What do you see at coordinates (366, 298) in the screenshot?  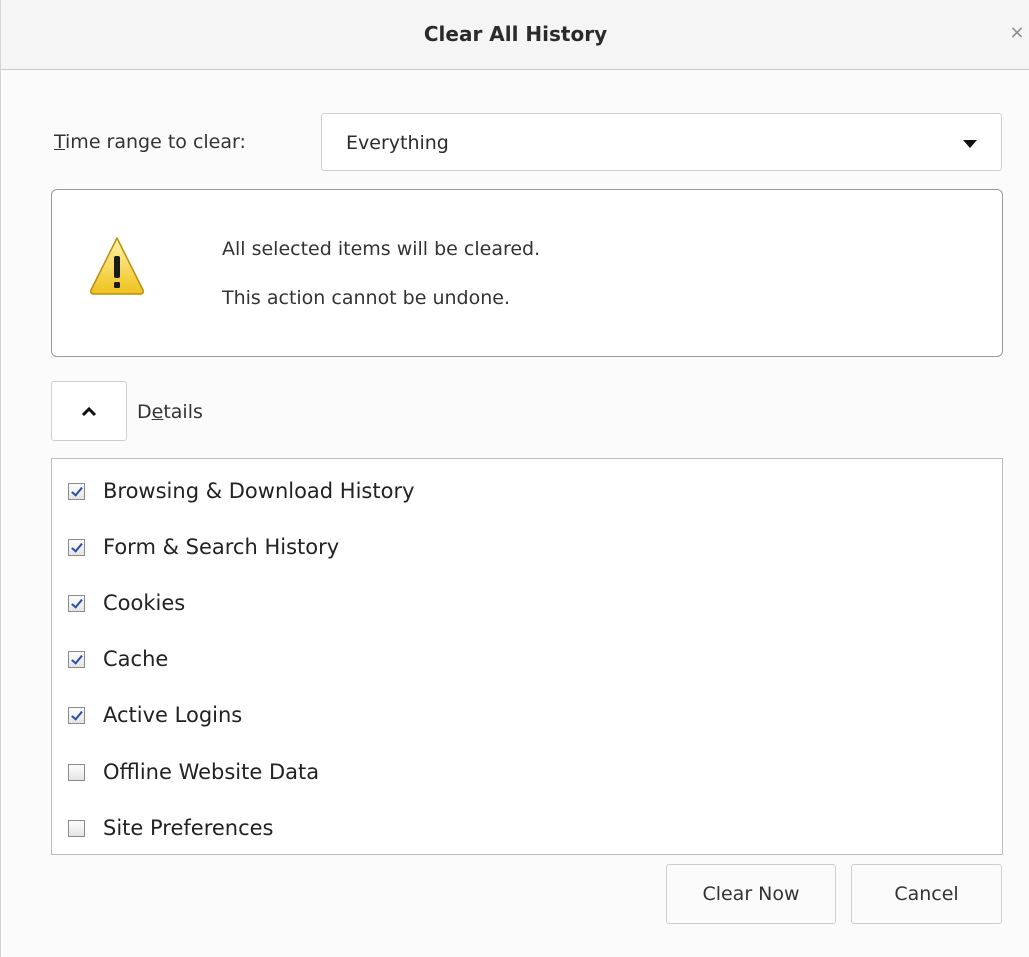 I see `warning-message-line2: This action cannot be undone.` at bounding box center [366, 298].